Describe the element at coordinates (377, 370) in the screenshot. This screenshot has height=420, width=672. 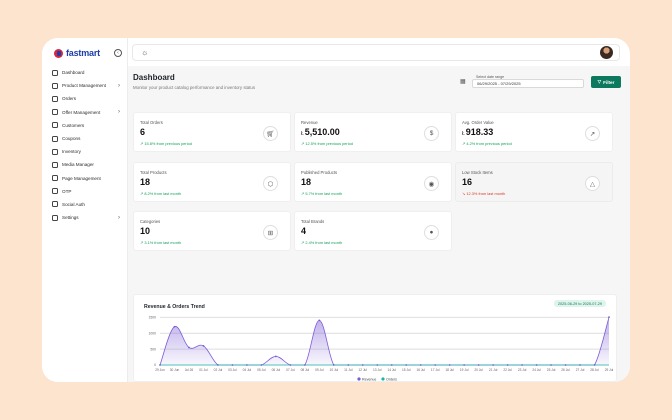
I see `x-tick-label: 13 Jul` at that location.